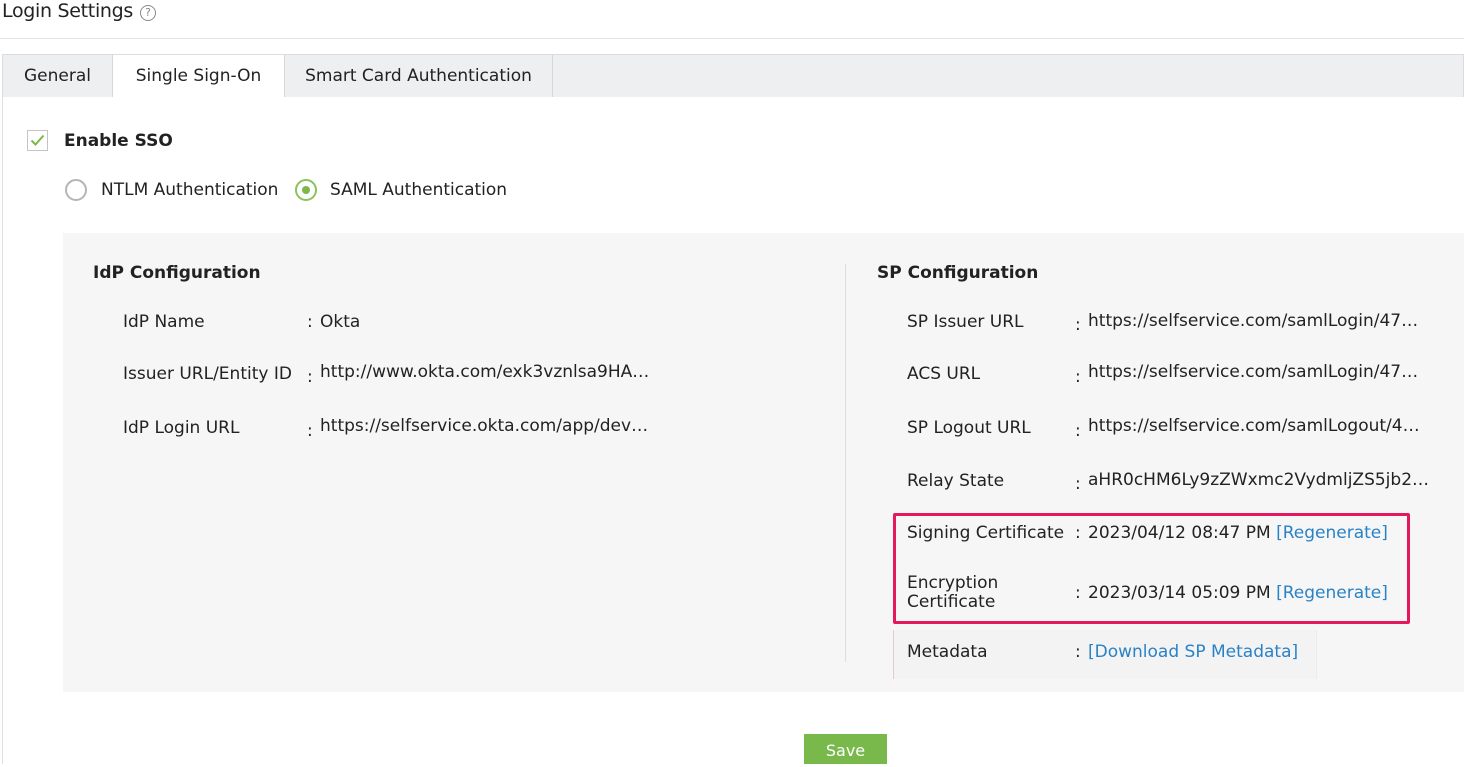  I want to click on check-icon, so click(37, 140).